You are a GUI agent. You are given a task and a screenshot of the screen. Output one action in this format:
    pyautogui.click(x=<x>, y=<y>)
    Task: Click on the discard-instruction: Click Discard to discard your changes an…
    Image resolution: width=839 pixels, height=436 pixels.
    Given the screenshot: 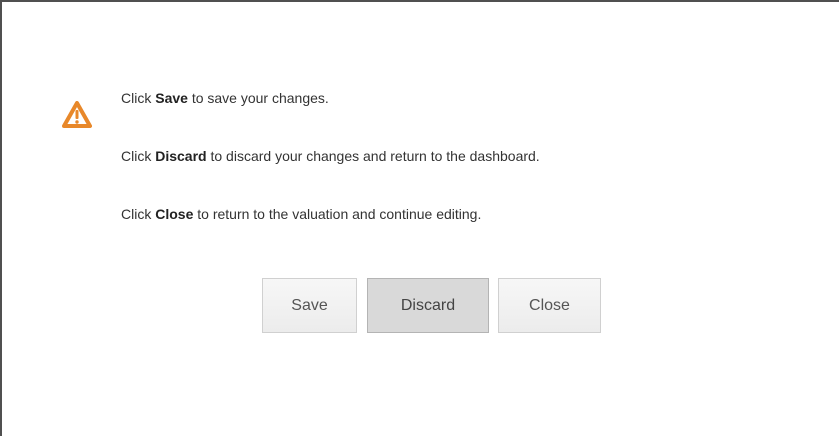 What is the action you would take?
    pyautogui.click(x=330, y=156)
    